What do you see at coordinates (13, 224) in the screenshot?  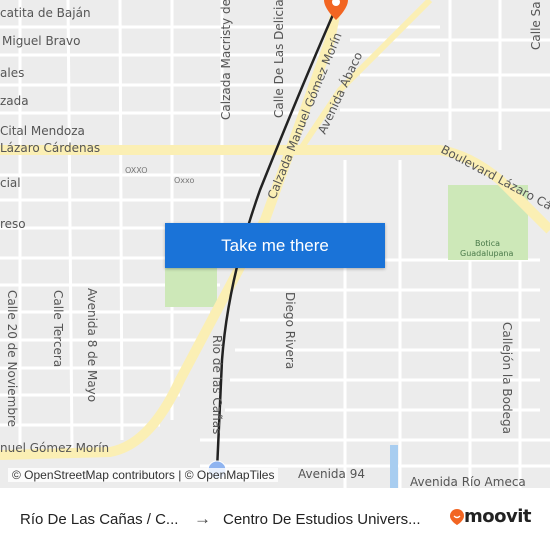 I see `svg-text: reso` at bounding box center [13, 224].